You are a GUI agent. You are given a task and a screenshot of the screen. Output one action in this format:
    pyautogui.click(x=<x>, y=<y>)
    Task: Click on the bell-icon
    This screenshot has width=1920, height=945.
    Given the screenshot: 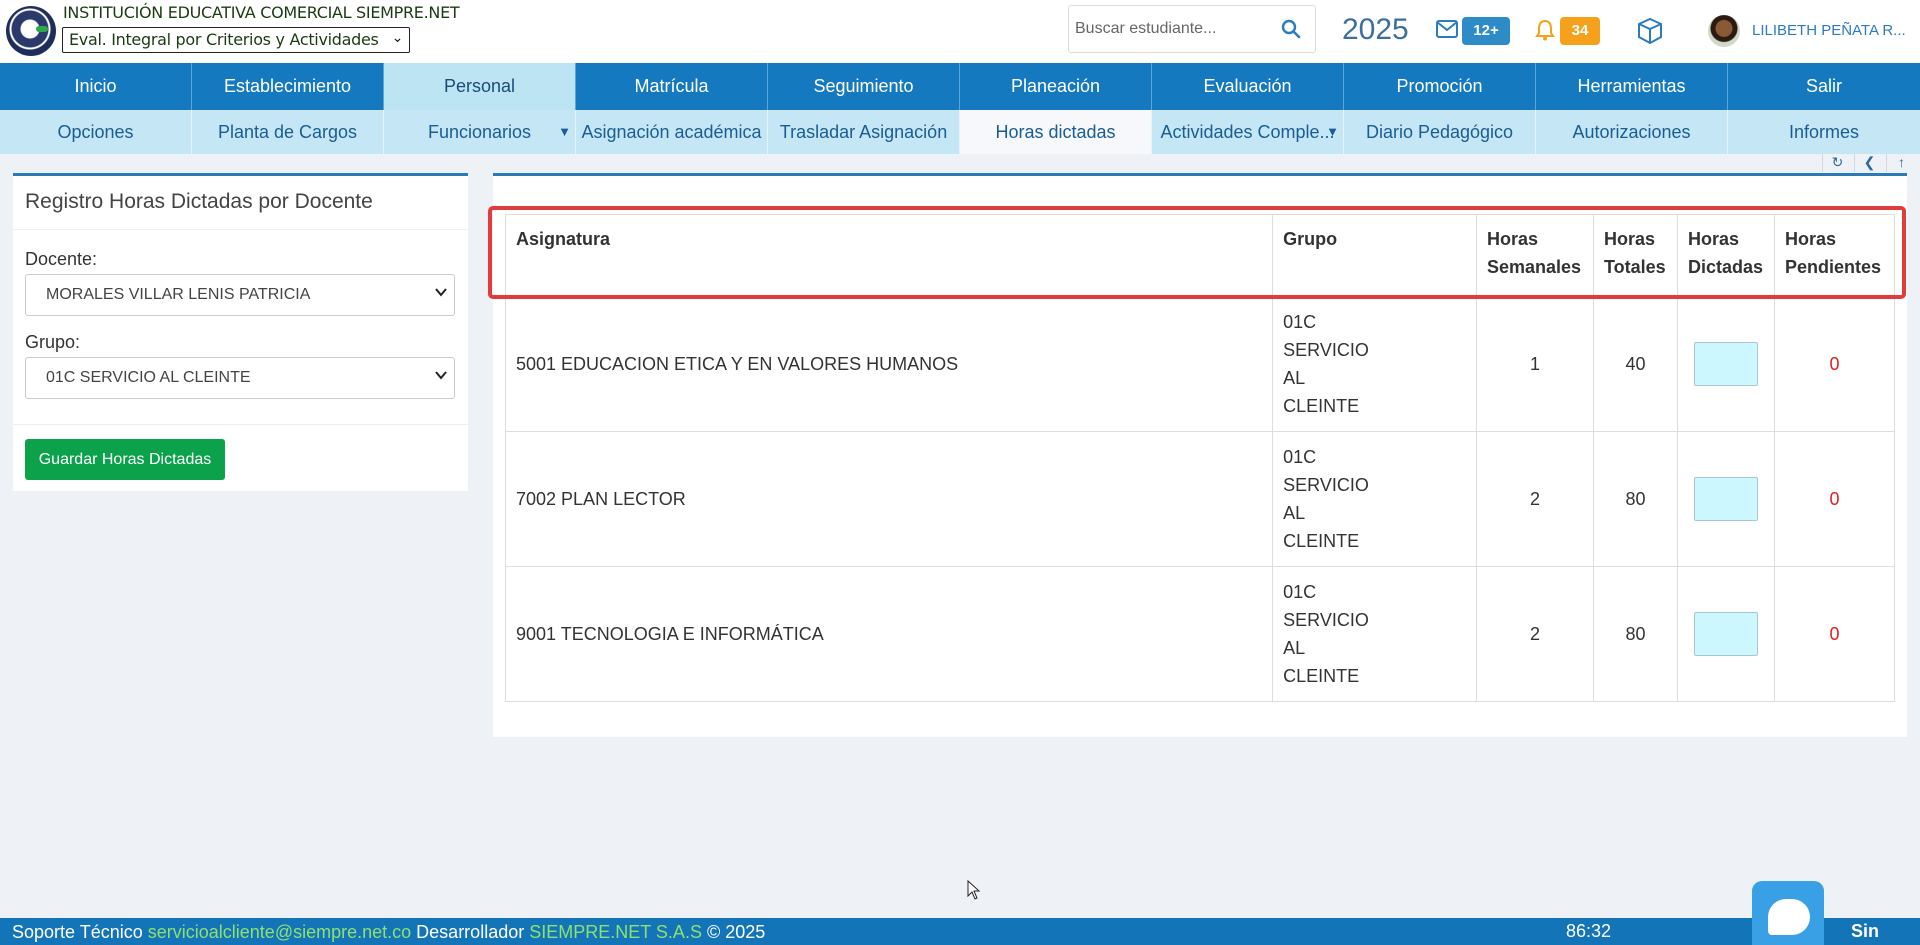 What is the action you would take?
    pyautogui.click(x=1545, y=30)
    